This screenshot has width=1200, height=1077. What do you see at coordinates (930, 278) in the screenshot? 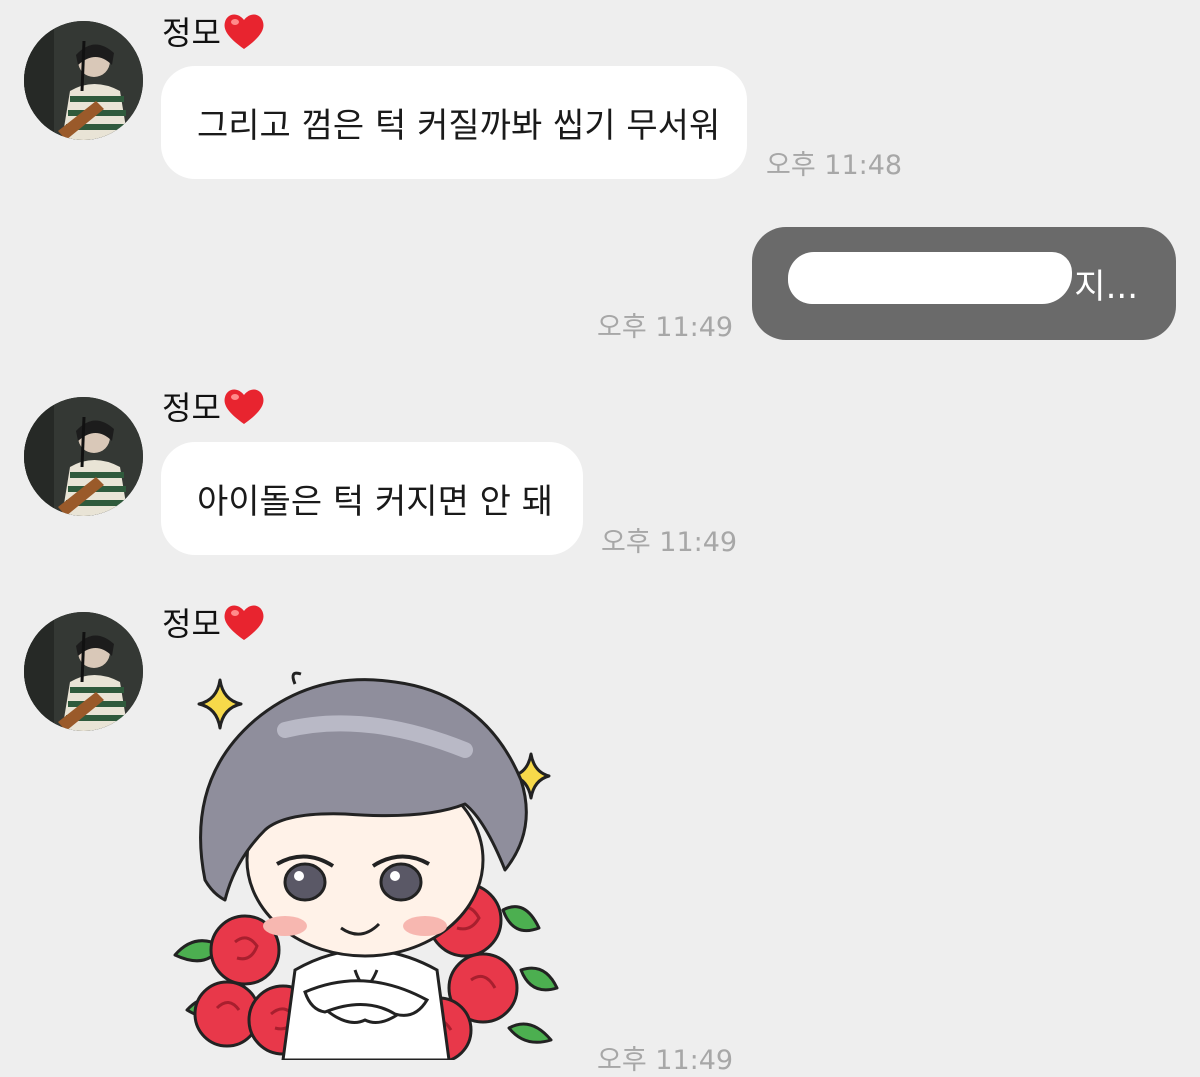
I see `redaction-mark` at bounding box center [930, 278].